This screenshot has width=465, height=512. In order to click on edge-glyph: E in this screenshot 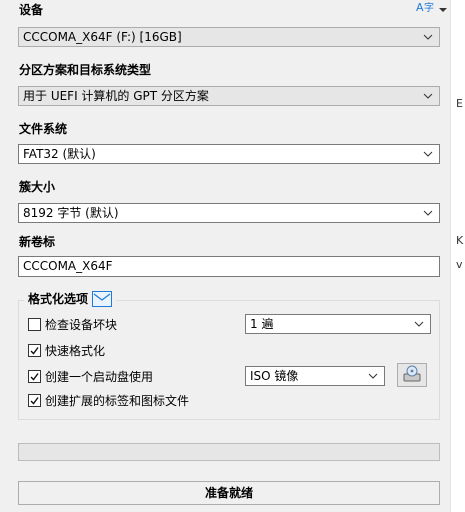, I will do `click(459, 103)`.